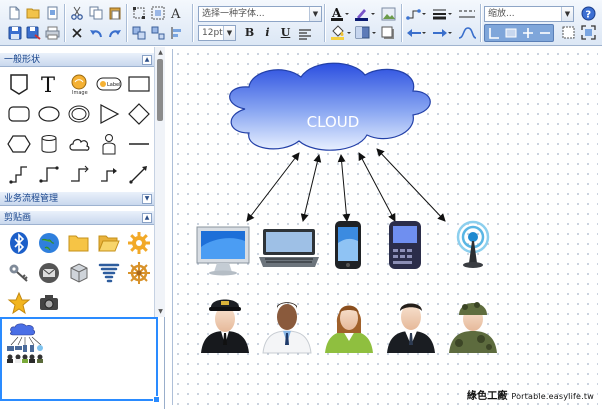 The width and height of the screenshot is (602, 409). Describe the element at coordinates (77, 59) in the screenshot. I see `section-general-shapes: 一般形状 ▲` at that location.